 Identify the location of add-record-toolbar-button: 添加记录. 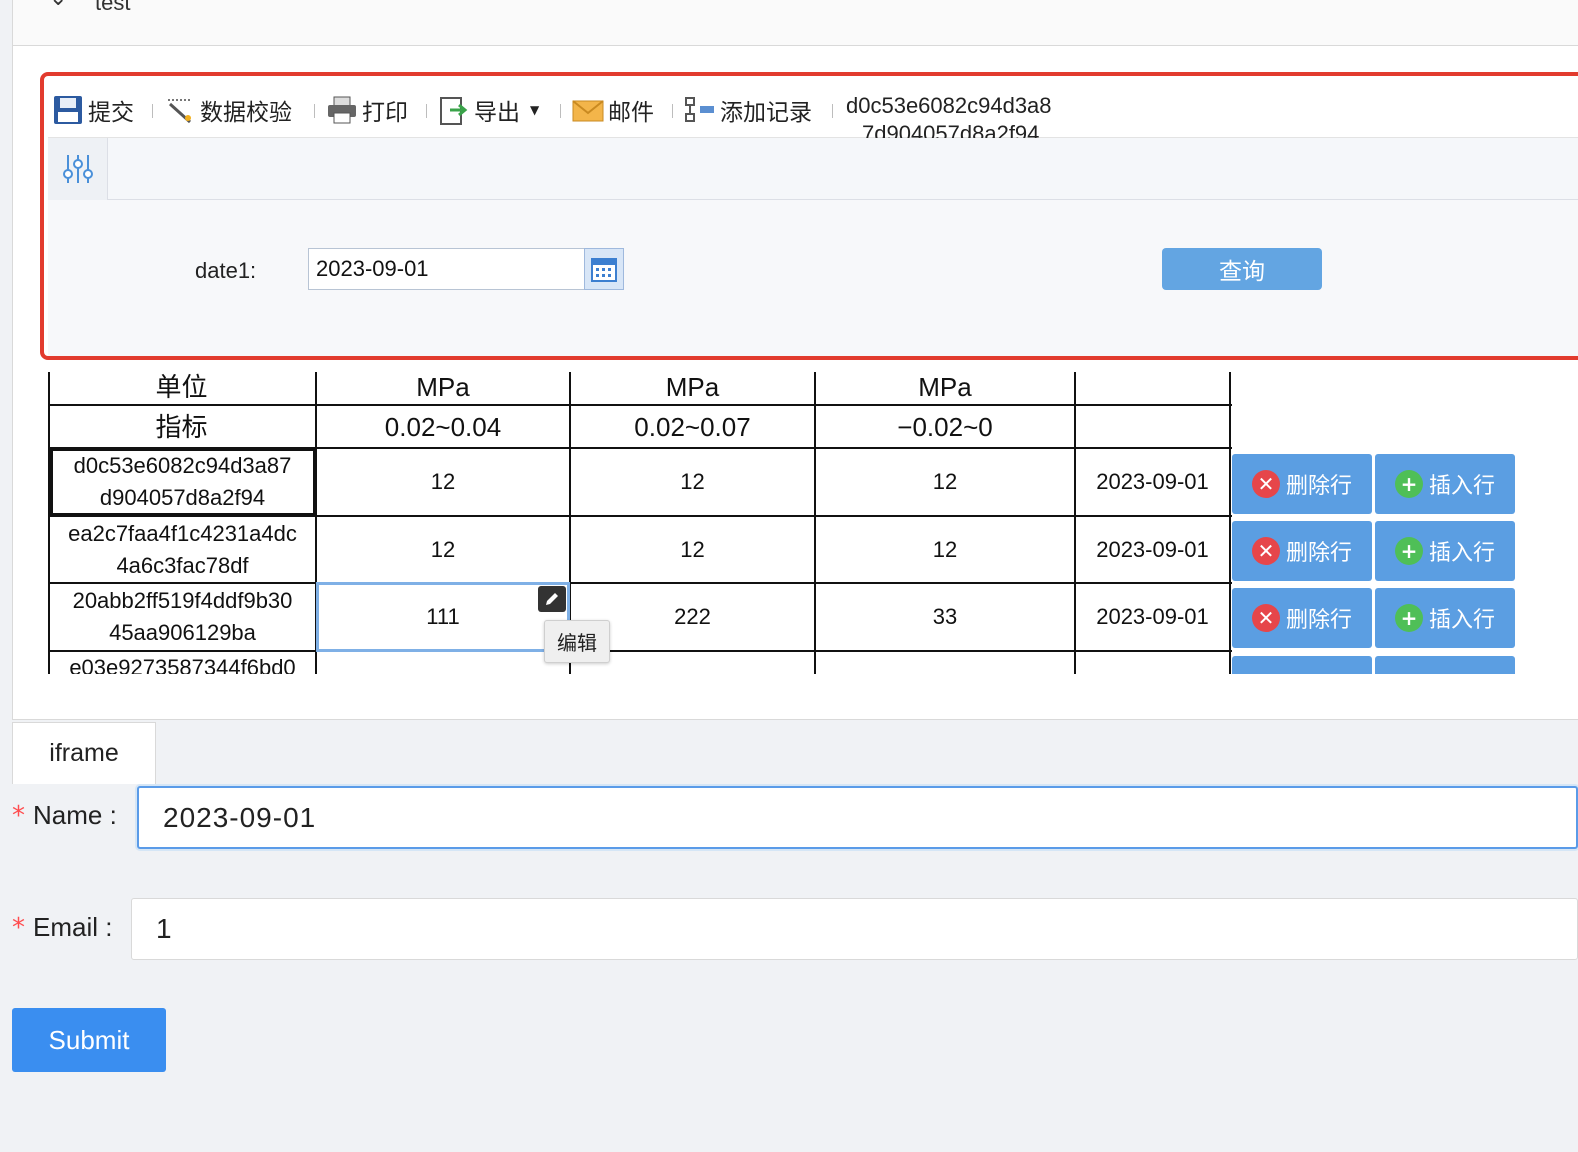
(748, 110).